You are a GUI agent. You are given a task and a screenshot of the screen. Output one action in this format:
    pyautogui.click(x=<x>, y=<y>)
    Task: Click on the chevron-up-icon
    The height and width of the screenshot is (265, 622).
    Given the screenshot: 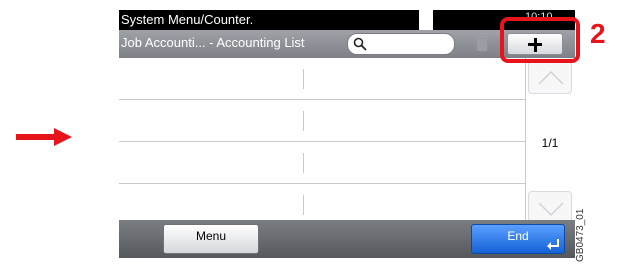 What is the action you would take?
    pyautogui.click(x=551, y=77)
    